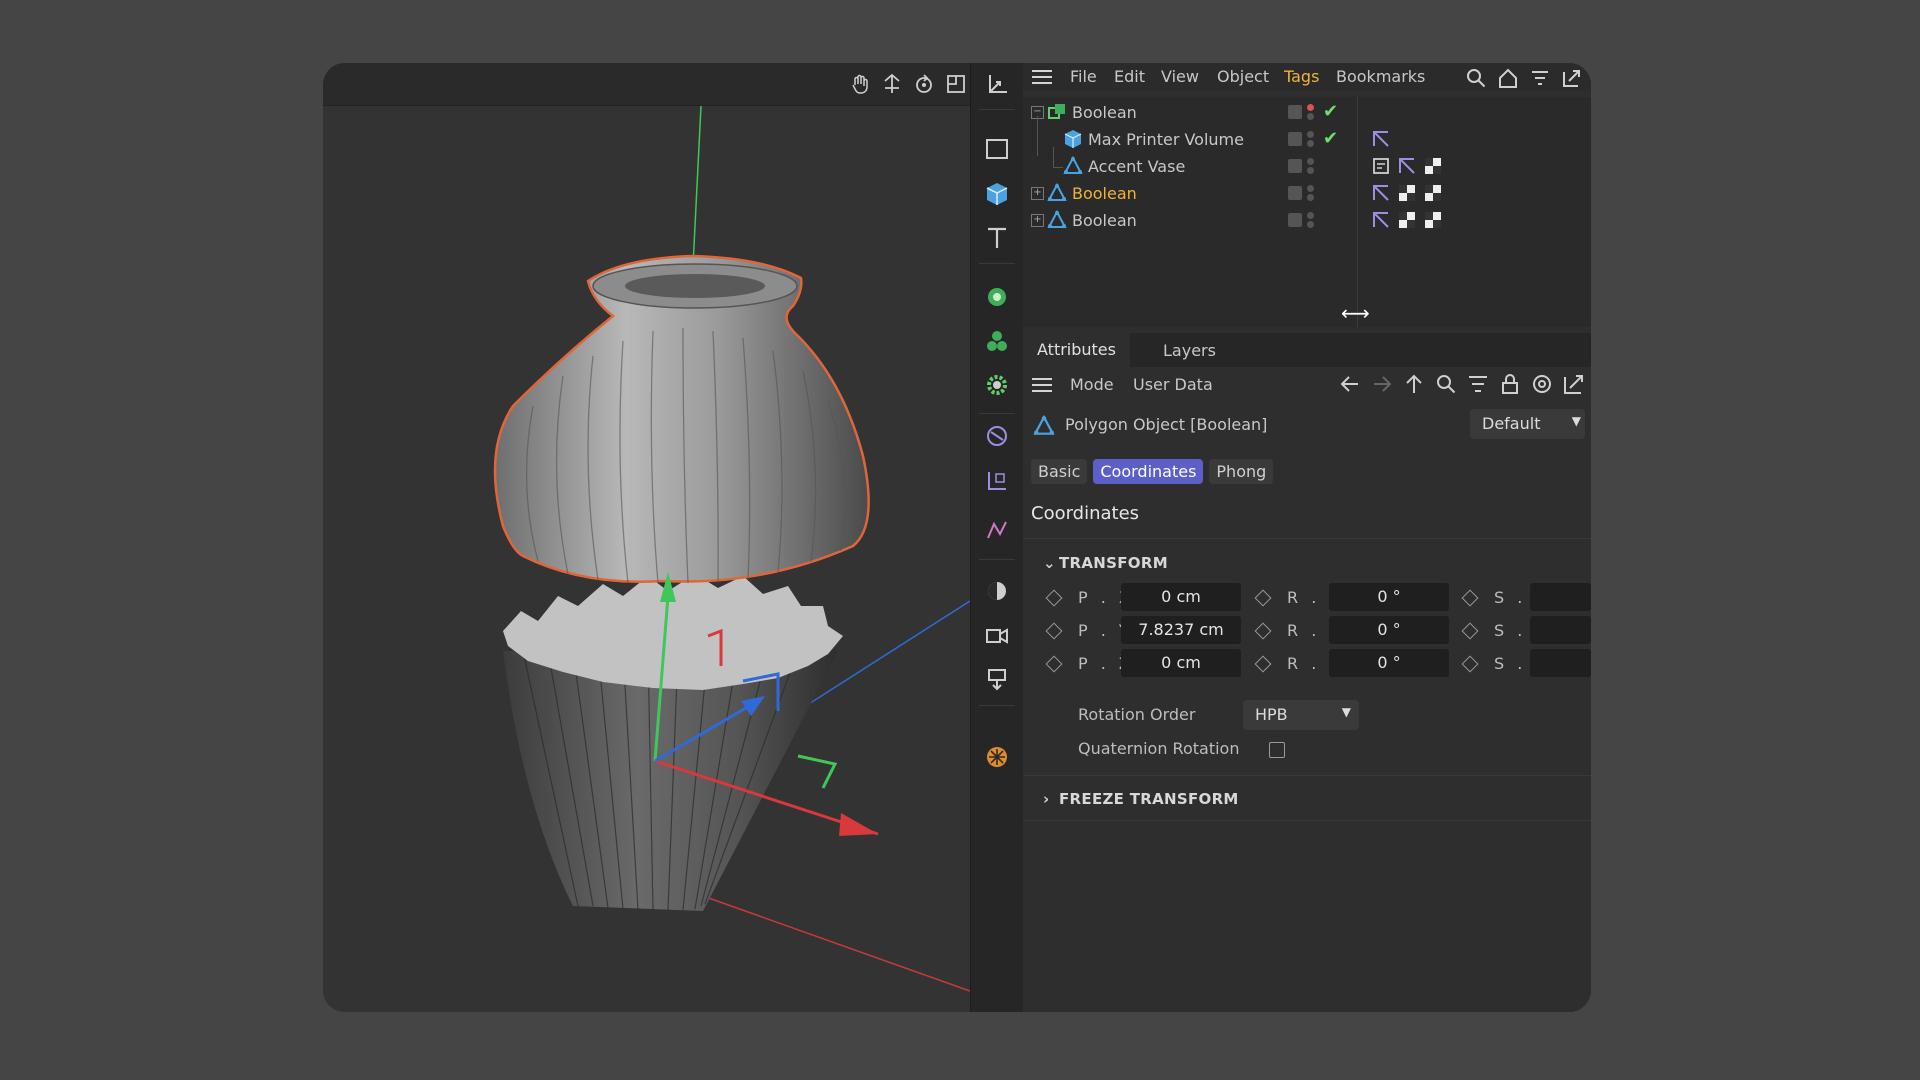 The width and height of the screenshot is (1920, 1080). Describe the element at coordinates (1241, 471) in the screenshot. I see `subtab-phong: Phong` at that location.